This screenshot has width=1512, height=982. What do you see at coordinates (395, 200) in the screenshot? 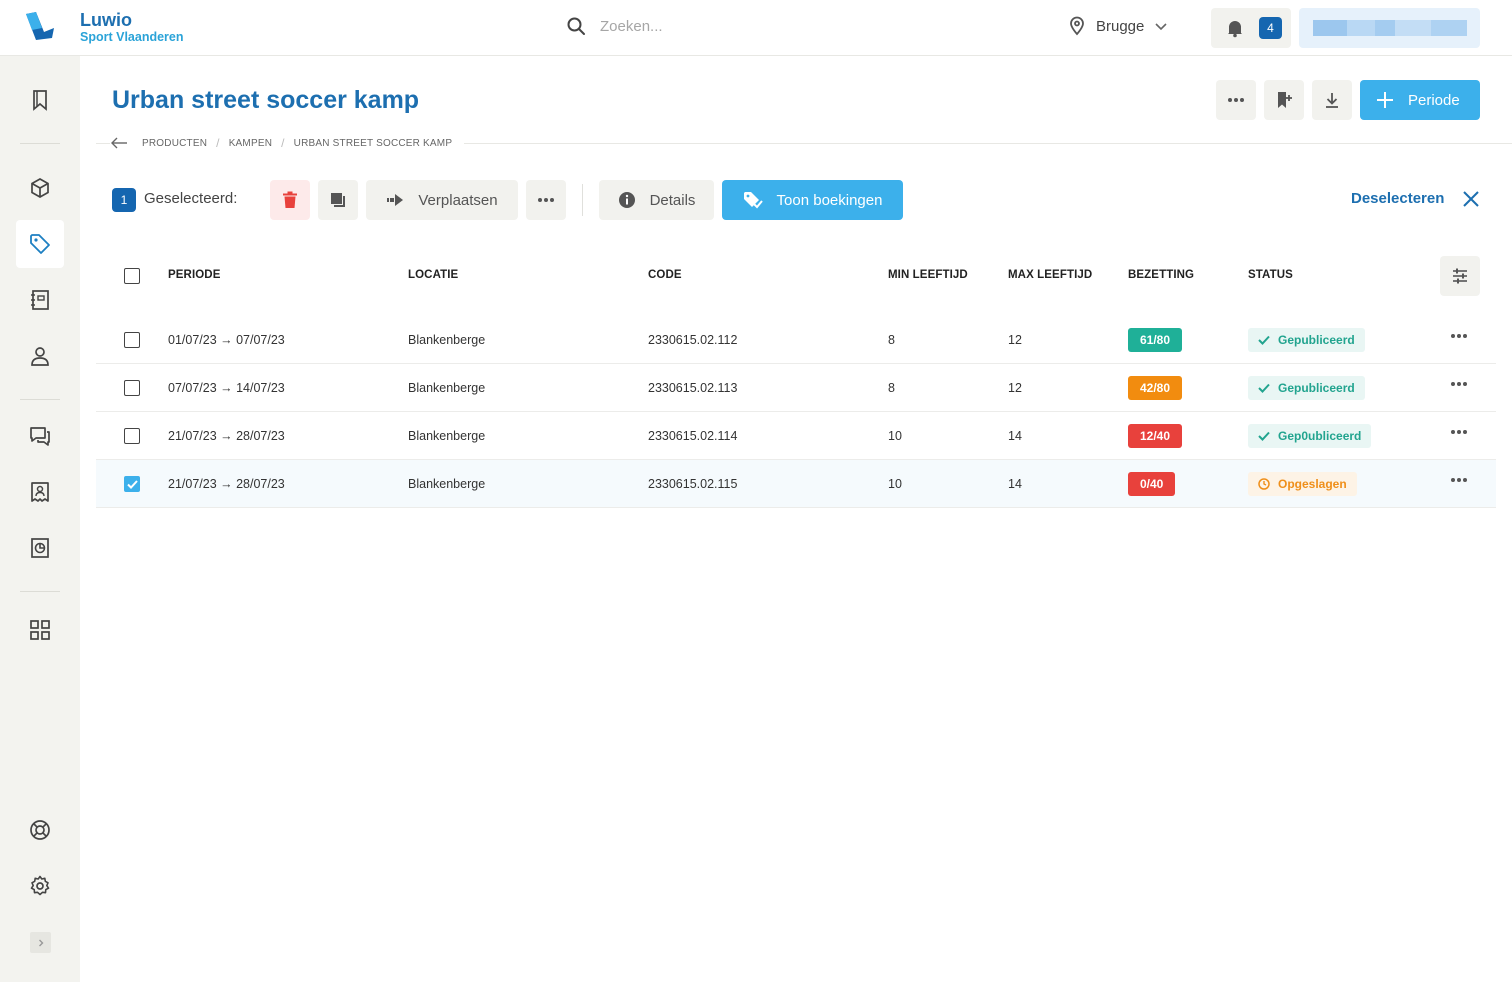
I see `move-arrow-icon` at bounding box center [395, 200].